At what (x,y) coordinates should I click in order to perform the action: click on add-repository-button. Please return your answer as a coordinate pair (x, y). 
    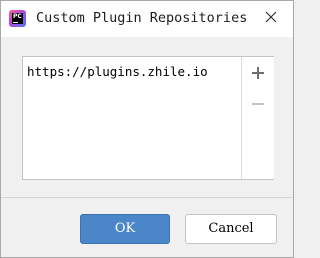
    Looking at the image, I should click on (258, 73).